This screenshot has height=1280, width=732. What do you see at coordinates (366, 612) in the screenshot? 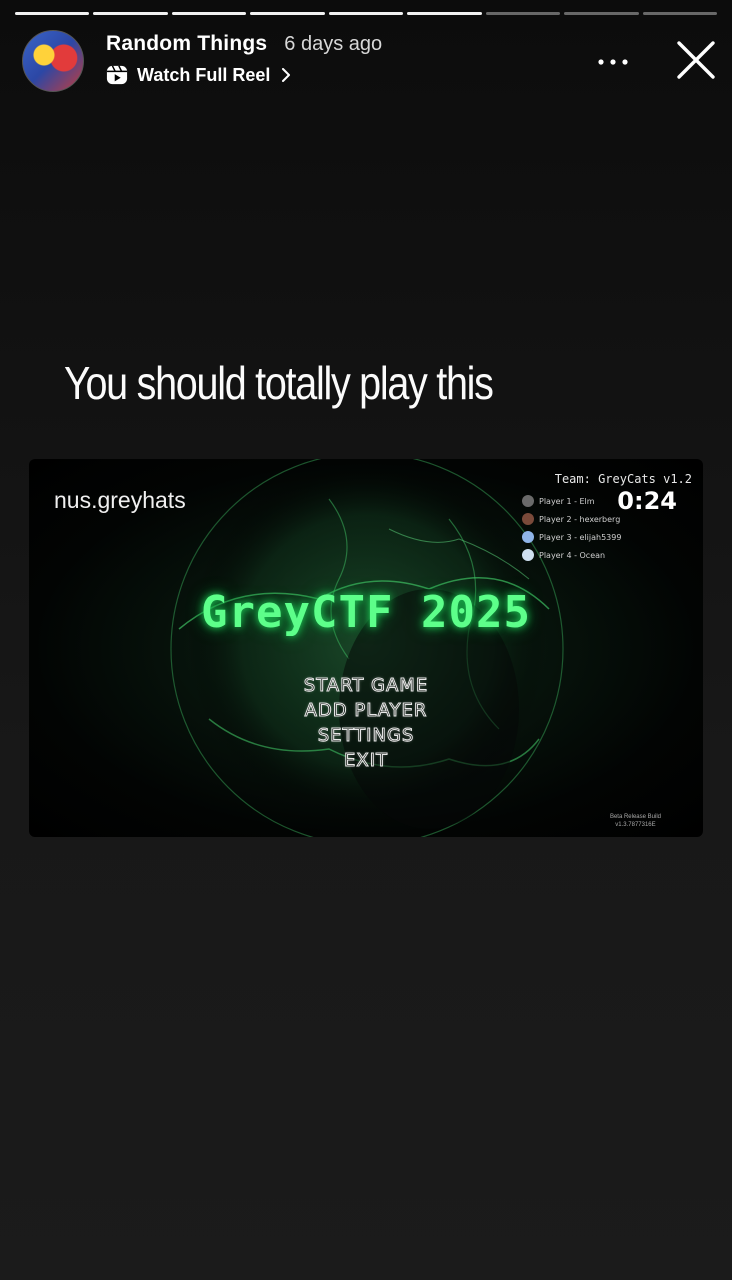
I see `game-title: GreyCTF 2025` at bounding box center [366, 612].